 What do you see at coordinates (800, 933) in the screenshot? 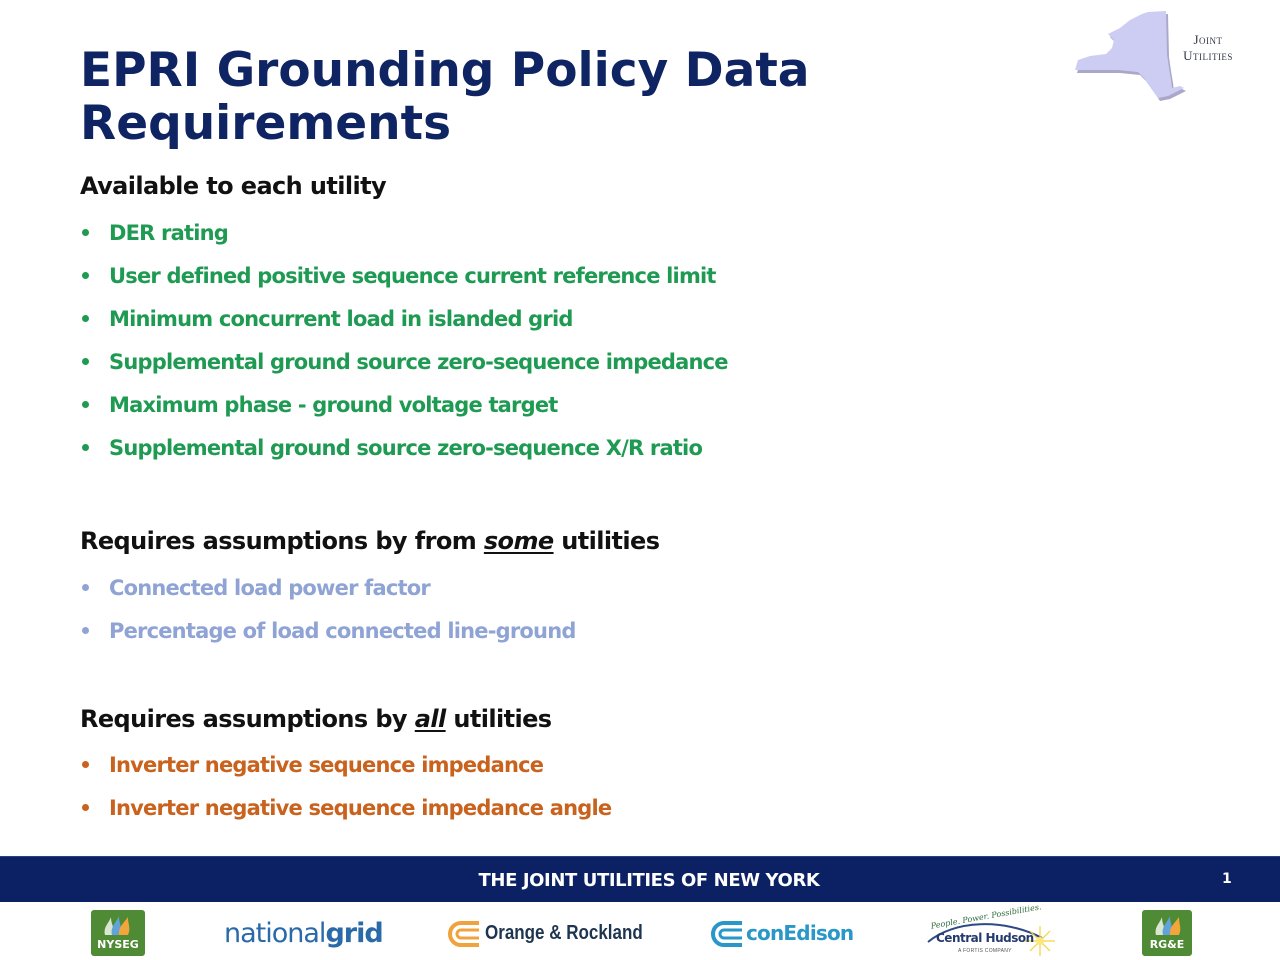
I see `logo-label: conEdison` at bounding box center [800, 933].